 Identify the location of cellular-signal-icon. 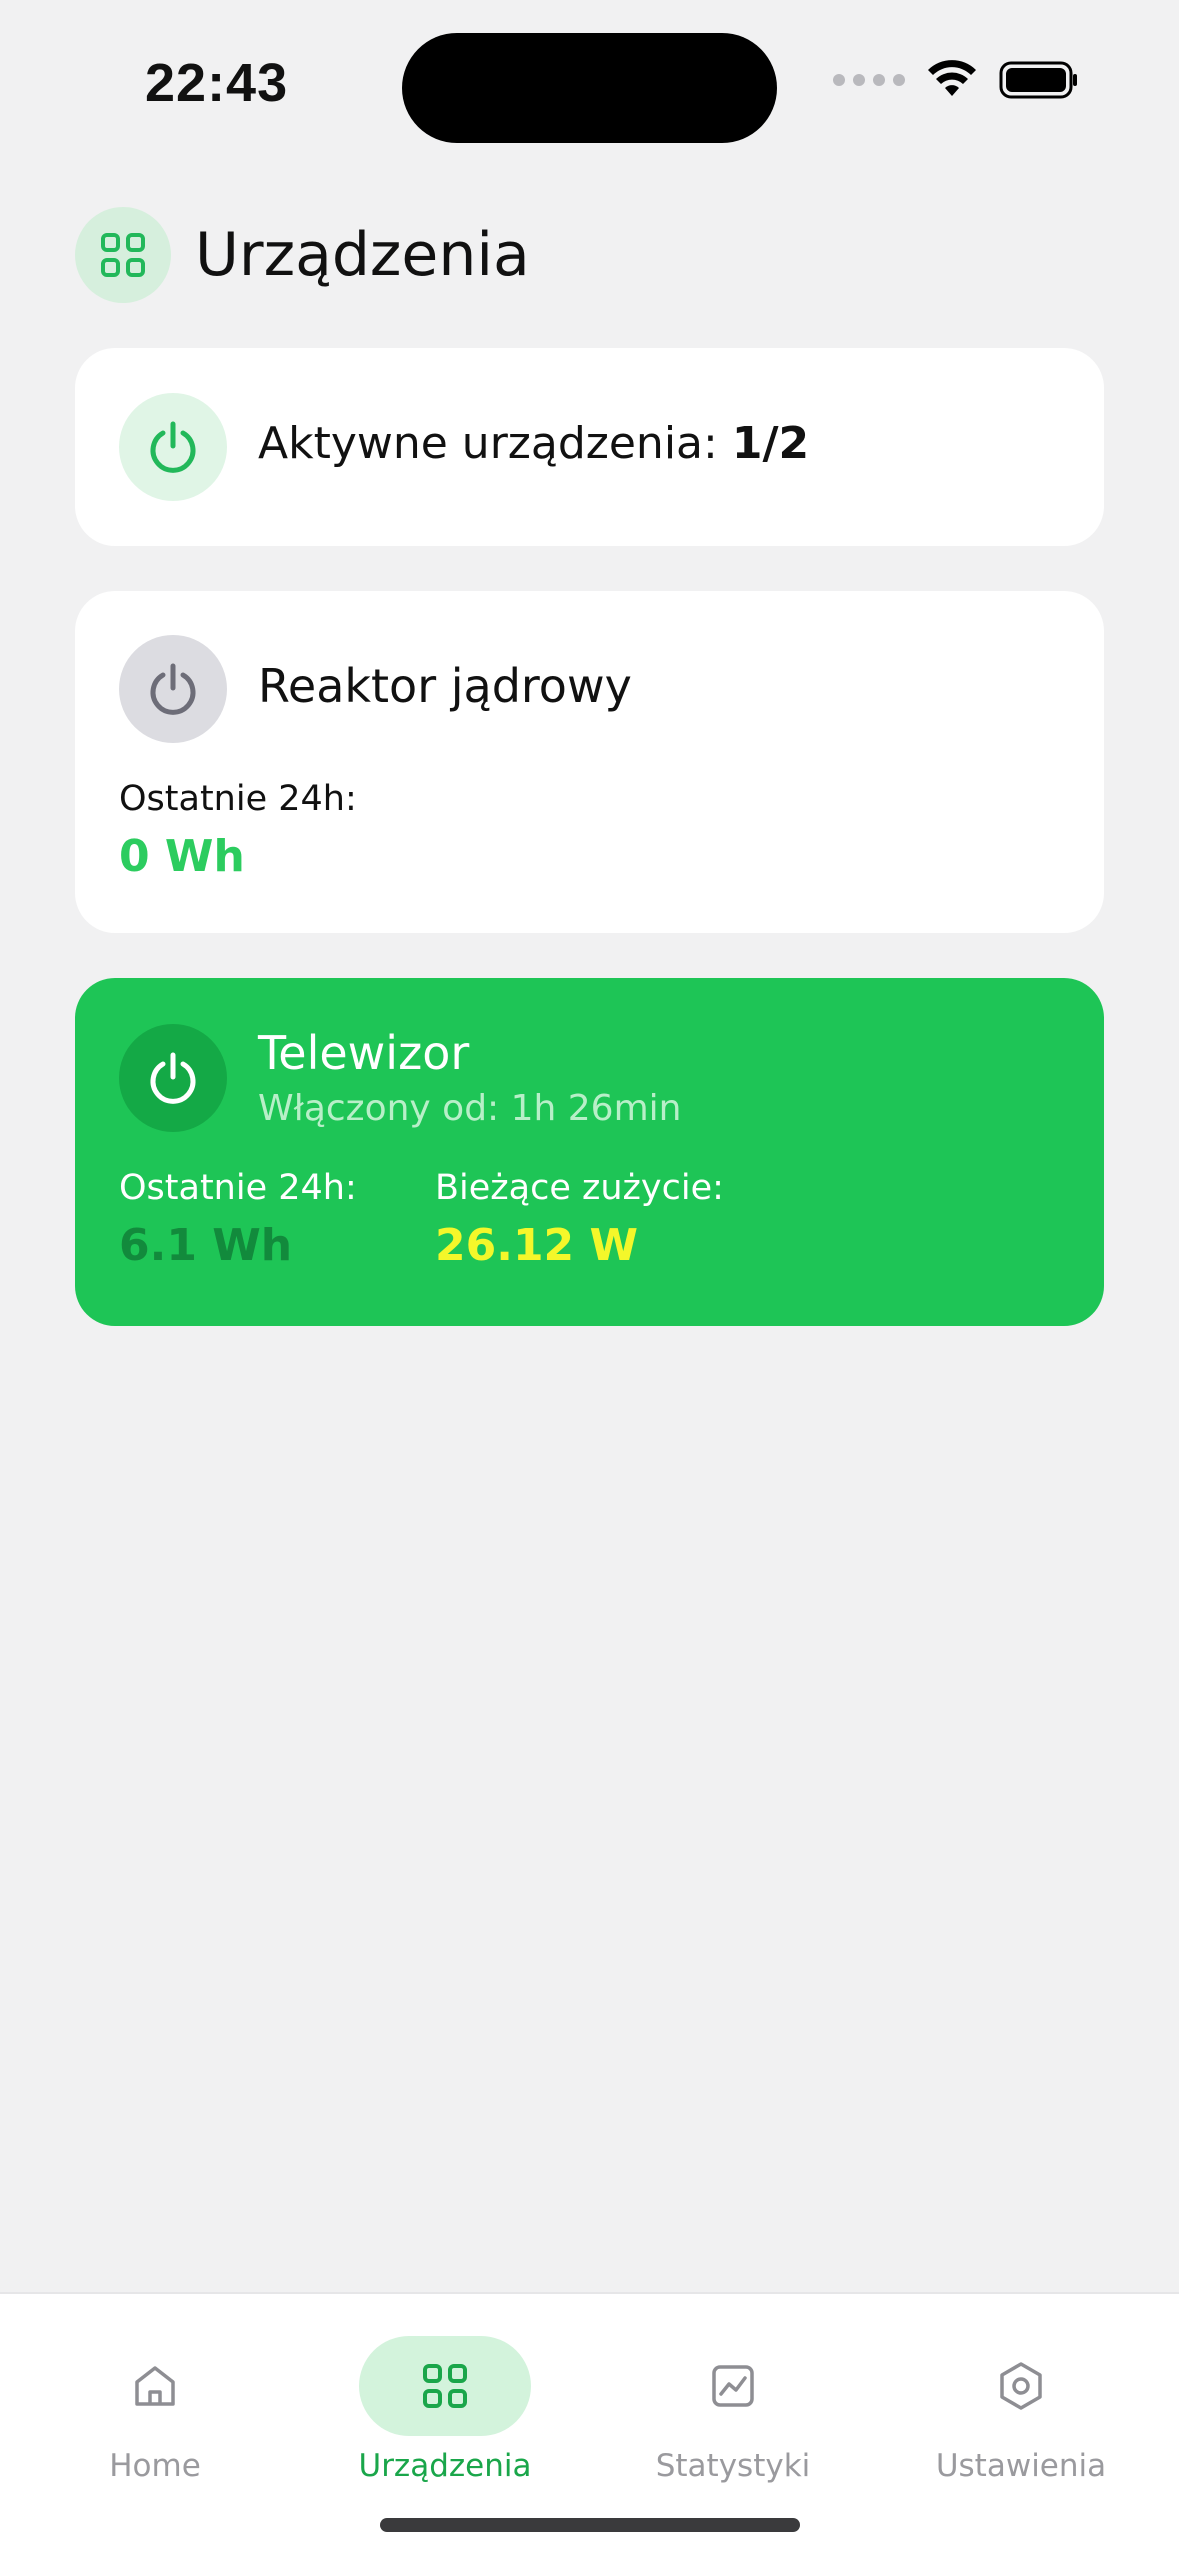
(869, 80).